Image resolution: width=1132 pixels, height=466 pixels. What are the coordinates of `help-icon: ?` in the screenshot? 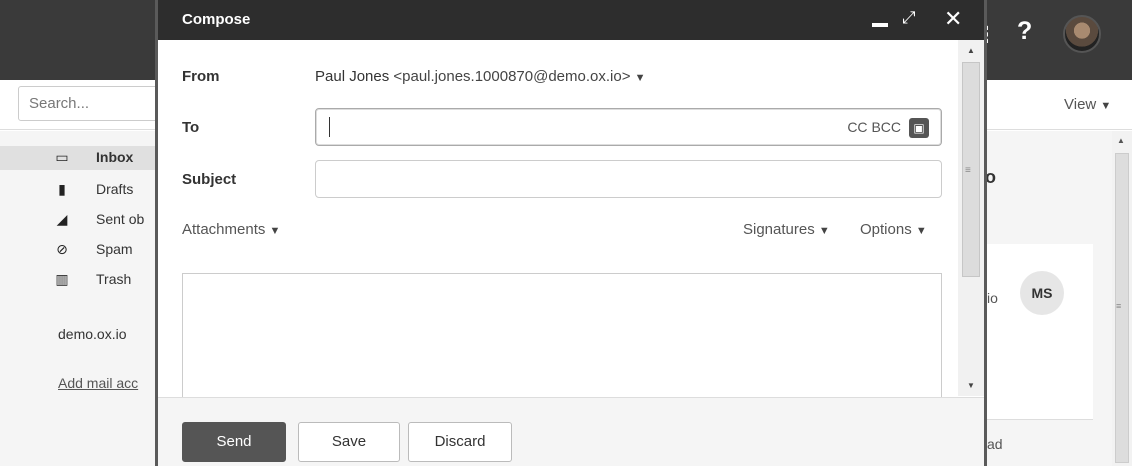 It's located at (1024, 31).